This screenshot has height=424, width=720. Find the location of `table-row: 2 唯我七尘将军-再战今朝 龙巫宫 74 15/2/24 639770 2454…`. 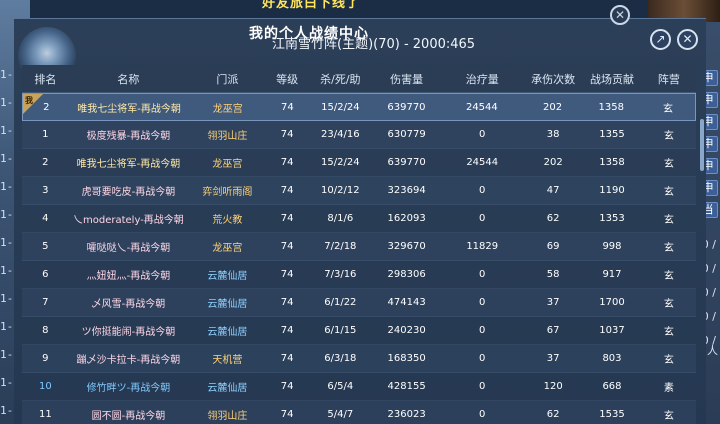

table-row: 2 唯我七尘将军-再战今朝 龙巫宫 74 15/2/24 639770 2454… is located at coordinates (359, 163).